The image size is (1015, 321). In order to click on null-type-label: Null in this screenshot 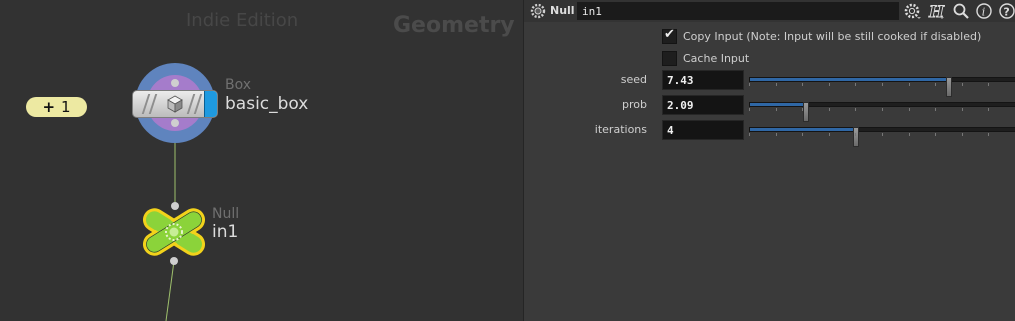, I will do `click(226, 214)`.